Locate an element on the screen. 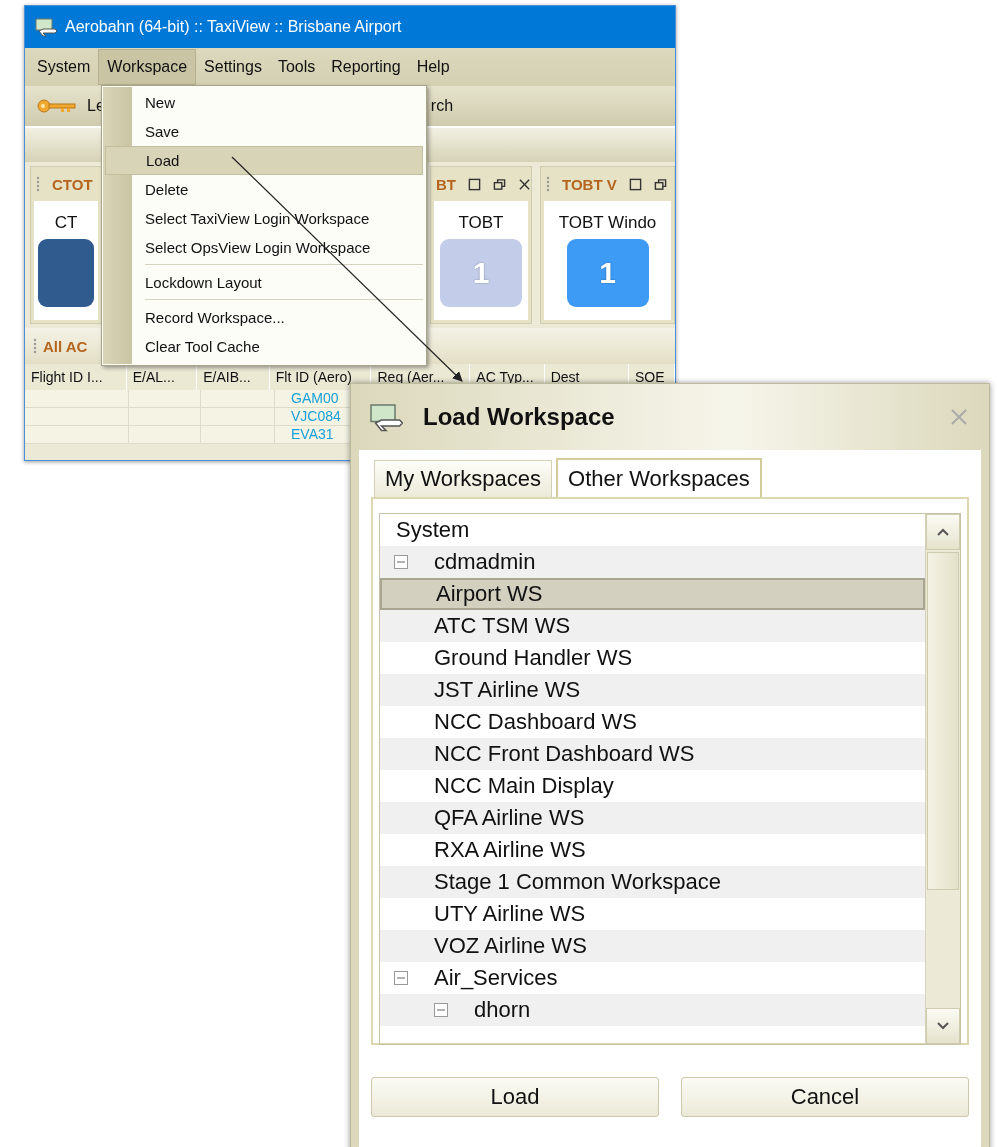  tree-item: VOZ Airline WS is located at coordinates (652, 946).